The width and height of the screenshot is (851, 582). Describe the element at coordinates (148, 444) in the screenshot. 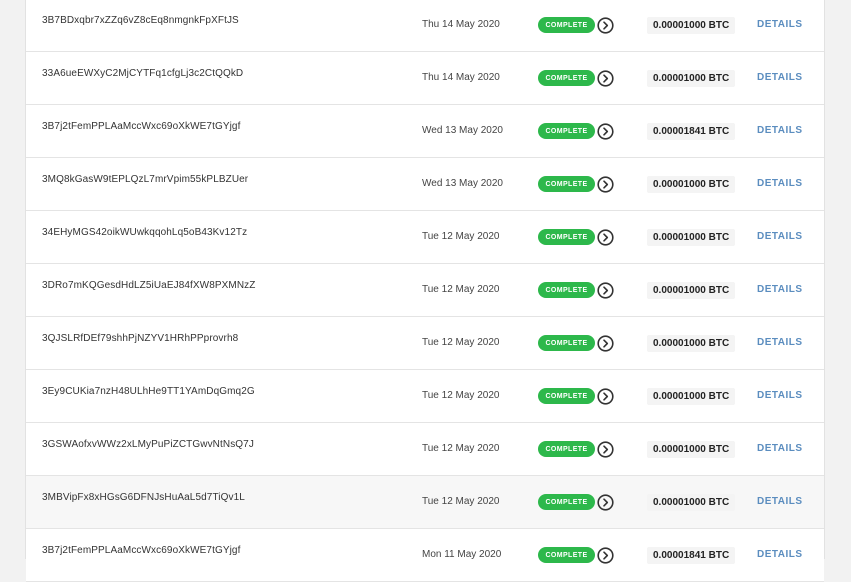

I see `transaction-address: 3GSWAofxvWWz2xLMyPuPiZCTGwvNtNsQ7J` at that location.